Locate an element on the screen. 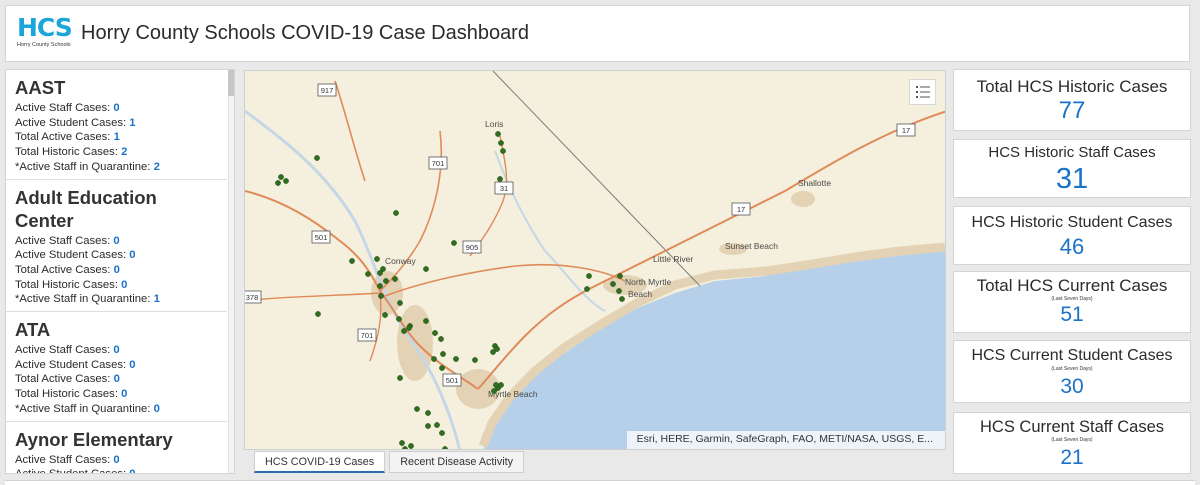  place-label: Conway is located at coordinates (400, 261).